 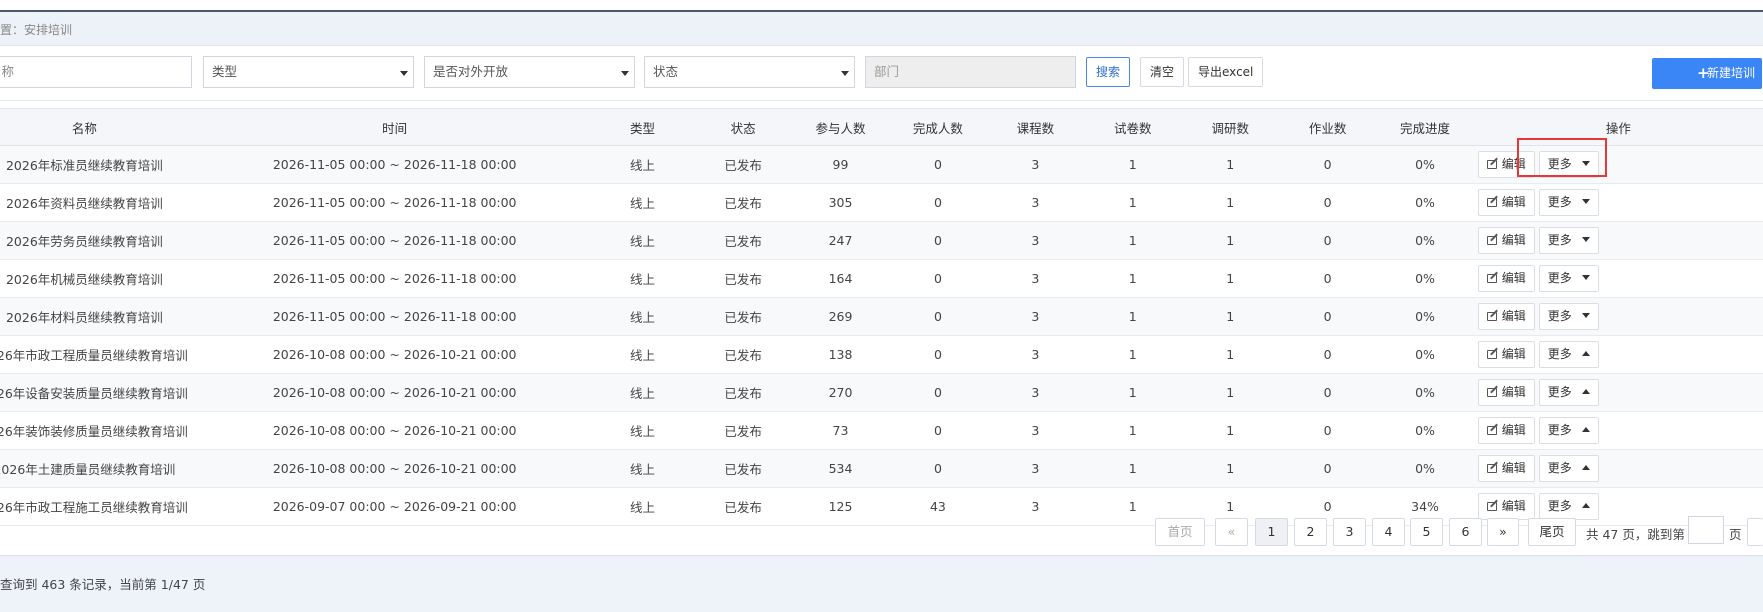 What do you see at coordinates (1180, 532) in the screenshot?
I see `first-page-button: 首页` at bounding box center [1180, 532].